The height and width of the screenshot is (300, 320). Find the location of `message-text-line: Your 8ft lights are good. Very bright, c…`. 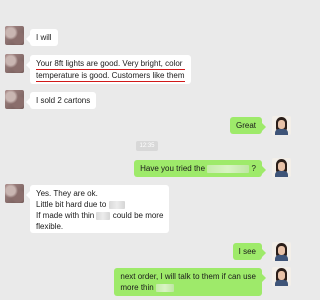

message-text-line: Your 8ft lights are good. Very bright, c… is located at coordinates (110, 64).